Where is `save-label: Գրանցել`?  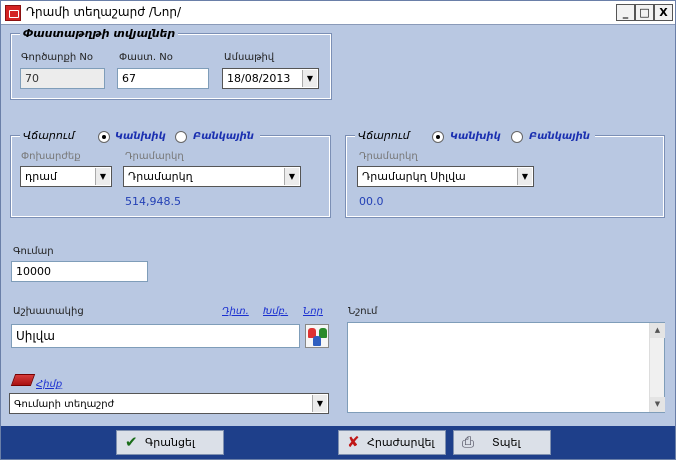 save-label: Գրանցել is located at coordinates (170, 442).